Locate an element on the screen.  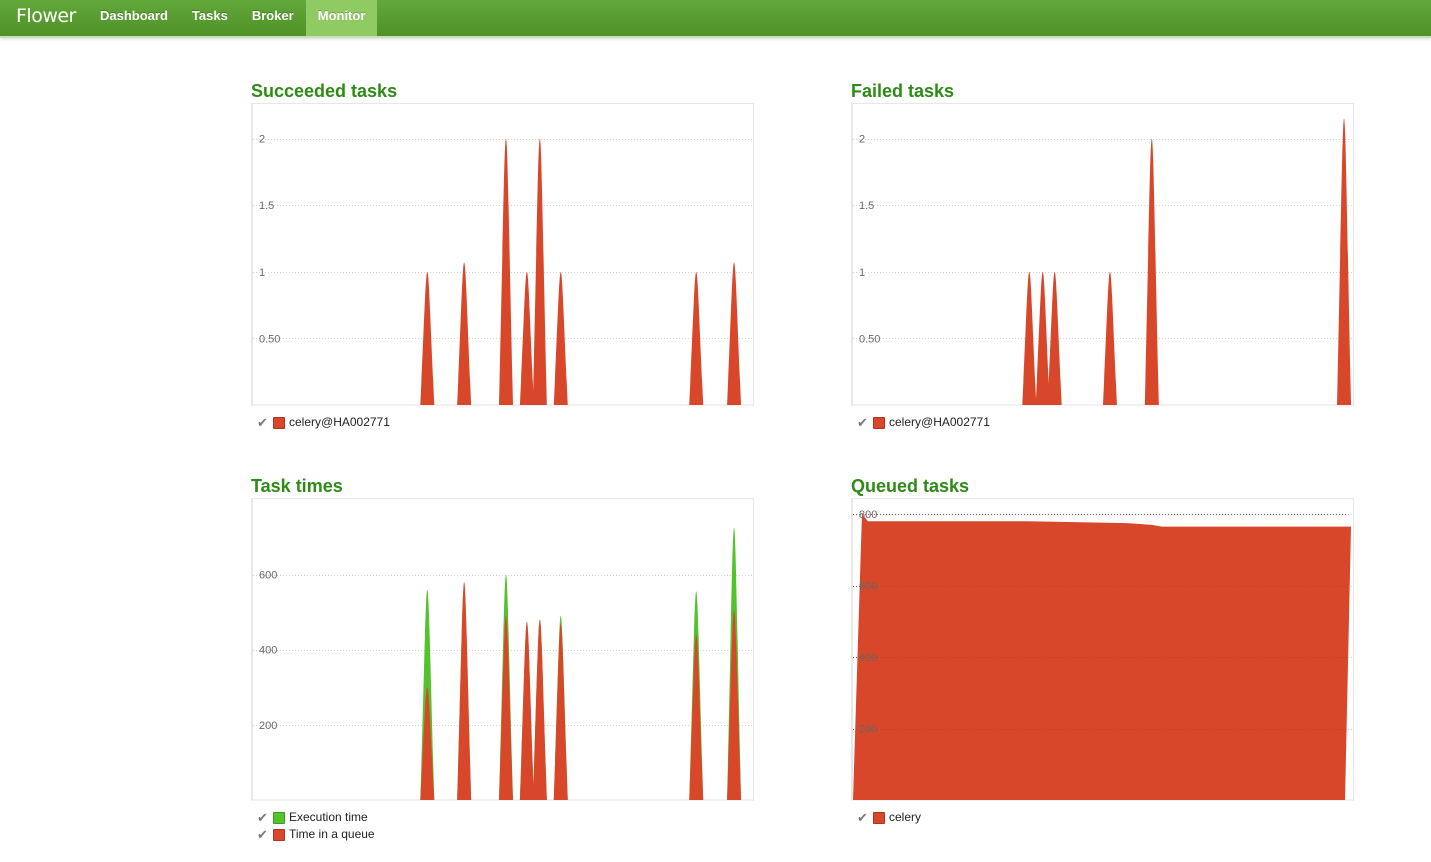
queued-tasks-svg: 200 400 600 800 is located at coordinates (1102, 650).